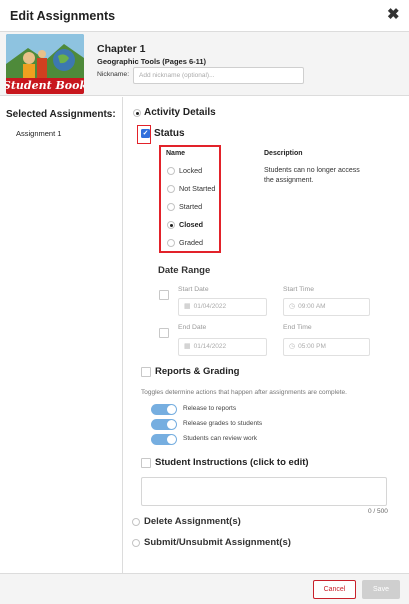  What do you see at coordinates (45, 64) in the screenshot?
I see `book-cover-image: Student Book` at bounding box center [45, 64].